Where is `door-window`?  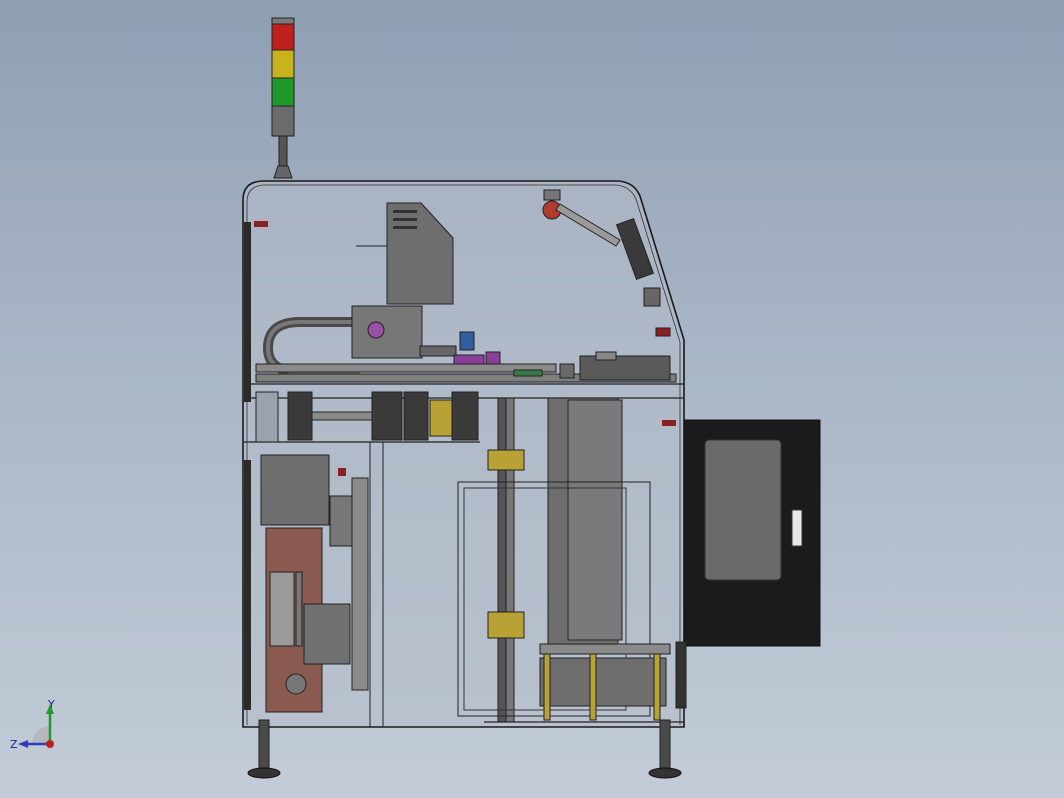 door-window is located at coordinates (743, 510).